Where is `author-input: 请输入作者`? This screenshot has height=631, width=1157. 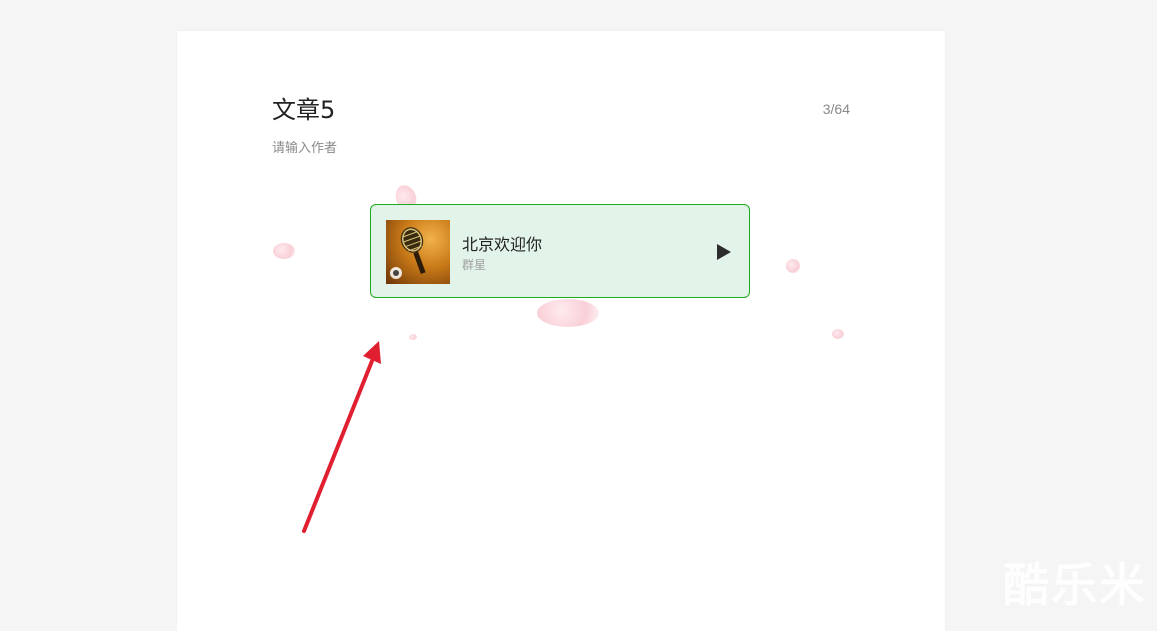
author-input: 请输入作者 is located at coordinates (304, 146).